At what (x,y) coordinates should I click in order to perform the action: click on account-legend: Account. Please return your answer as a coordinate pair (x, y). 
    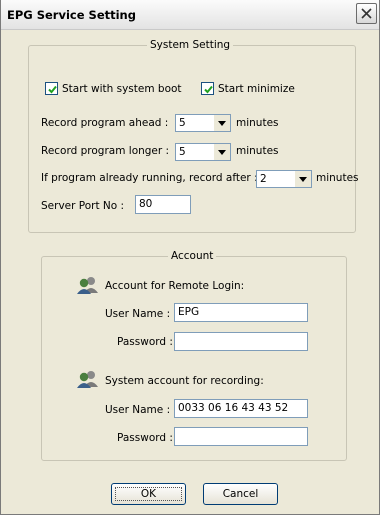
    Looking at the image, I should click on (192, 256).